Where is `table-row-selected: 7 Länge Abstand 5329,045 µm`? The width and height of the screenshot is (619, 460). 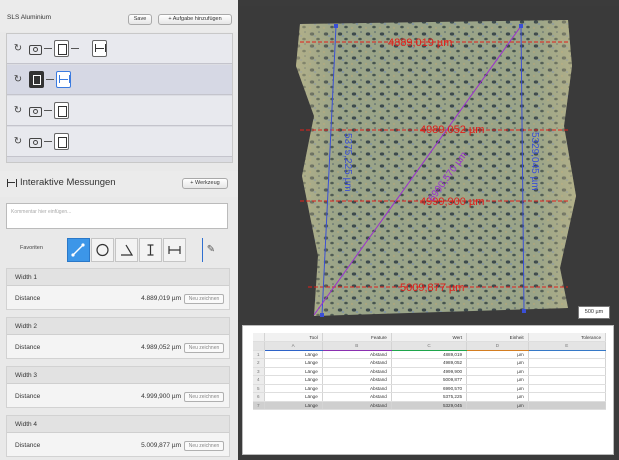
table-row-selected: 7 Länge Abstand 5329,045 µm is located at coordinates (430, 405).